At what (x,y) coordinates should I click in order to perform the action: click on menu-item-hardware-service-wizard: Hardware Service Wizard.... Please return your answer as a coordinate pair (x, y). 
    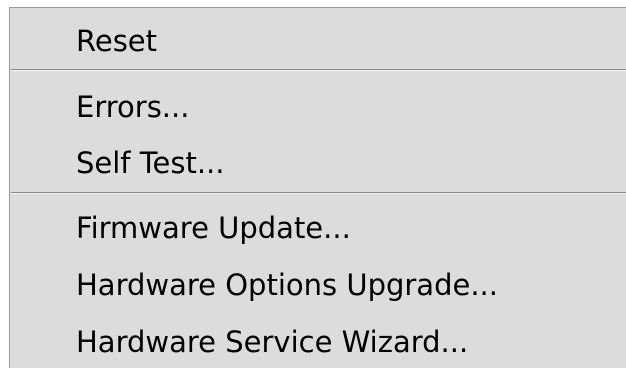
    Looking at the image, I should click on (272, 342).